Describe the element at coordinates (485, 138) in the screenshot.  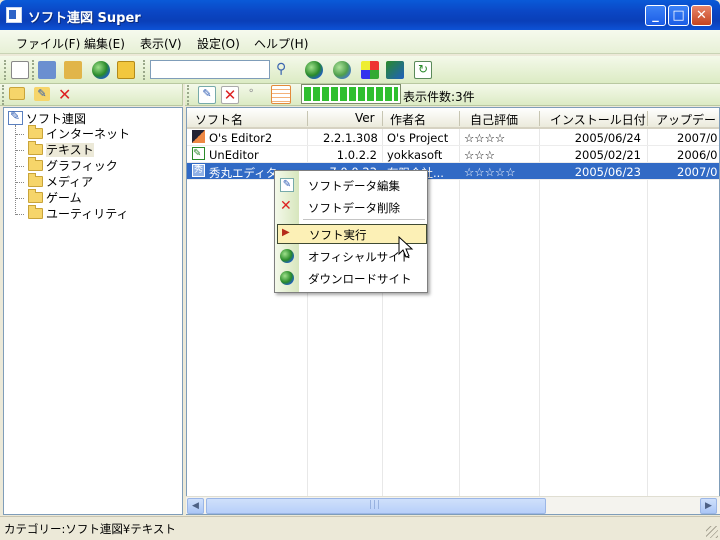
I see `cell-rating: ☆☆☆☆` at that location.